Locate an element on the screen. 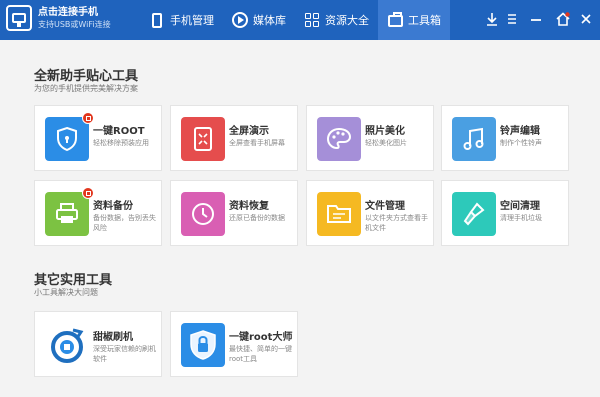  tool-desc: 最快捷、简单的一键root工具 is located at coordinates (260, 354).